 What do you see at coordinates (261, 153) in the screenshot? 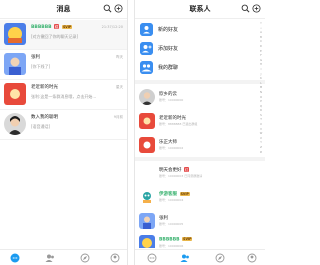
I see `alphabet-letter: #` at bounding box center [261, 153].